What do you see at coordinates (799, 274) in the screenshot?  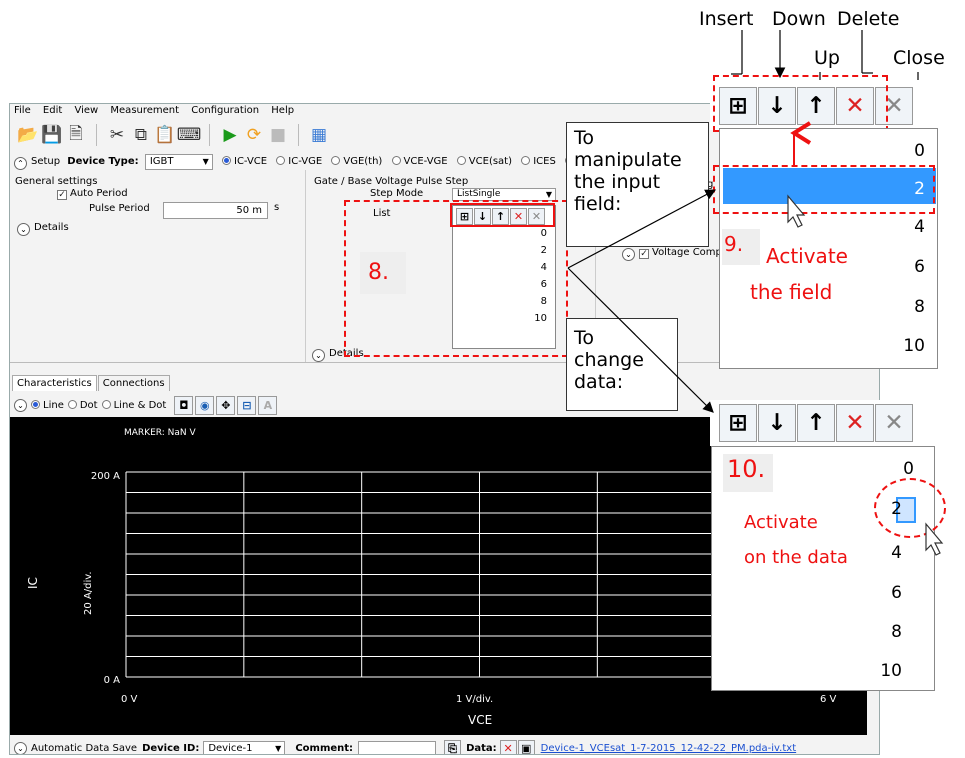 I see `activate-field-text: Activate the field` at bounding box center [799, 274].